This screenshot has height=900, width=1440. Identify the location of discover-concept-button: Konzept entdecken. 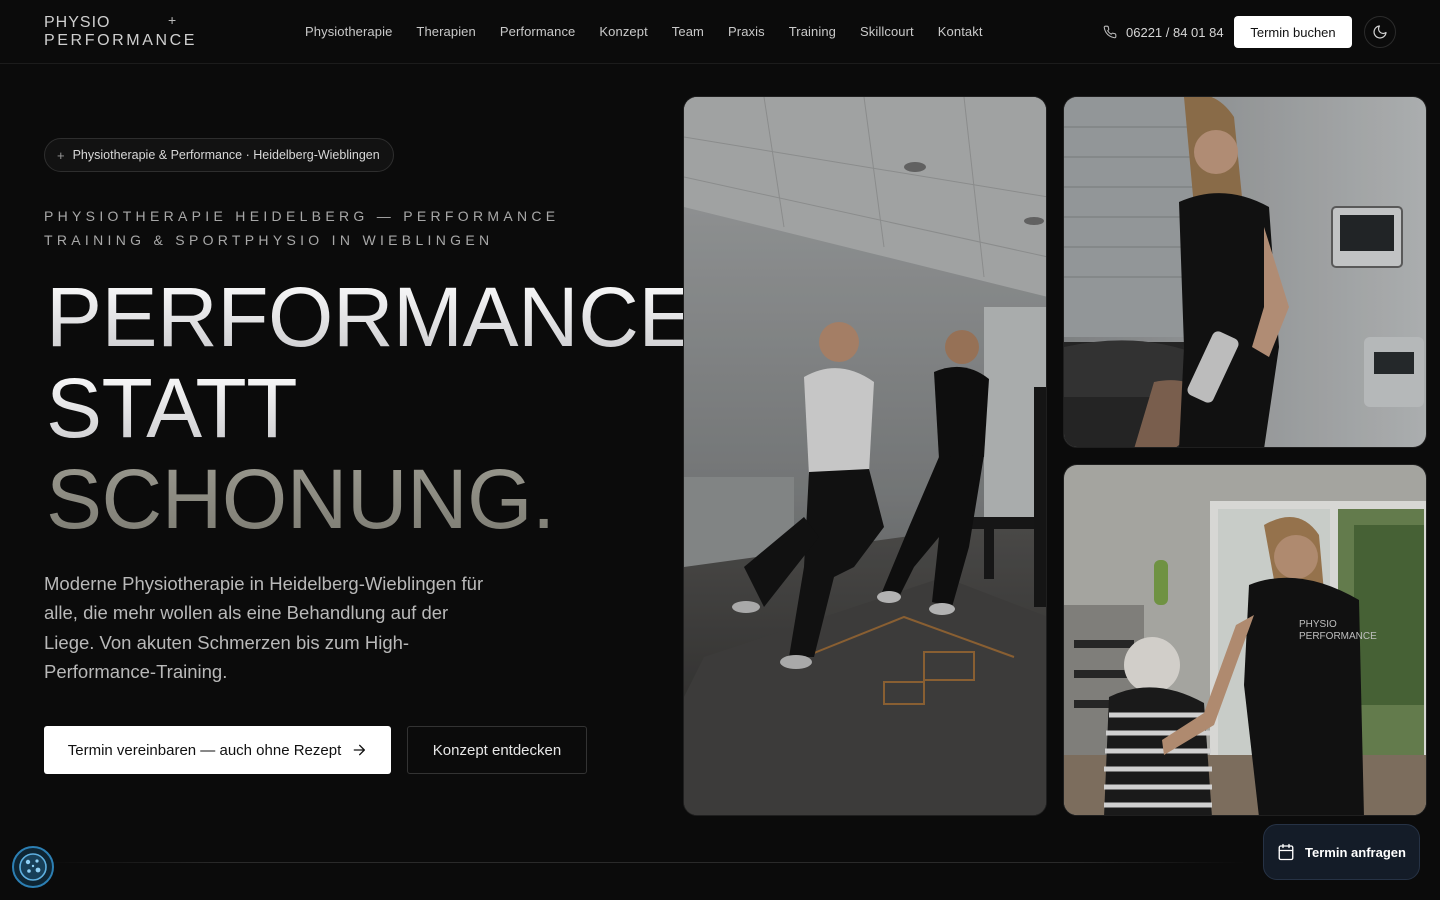
(497, 750).